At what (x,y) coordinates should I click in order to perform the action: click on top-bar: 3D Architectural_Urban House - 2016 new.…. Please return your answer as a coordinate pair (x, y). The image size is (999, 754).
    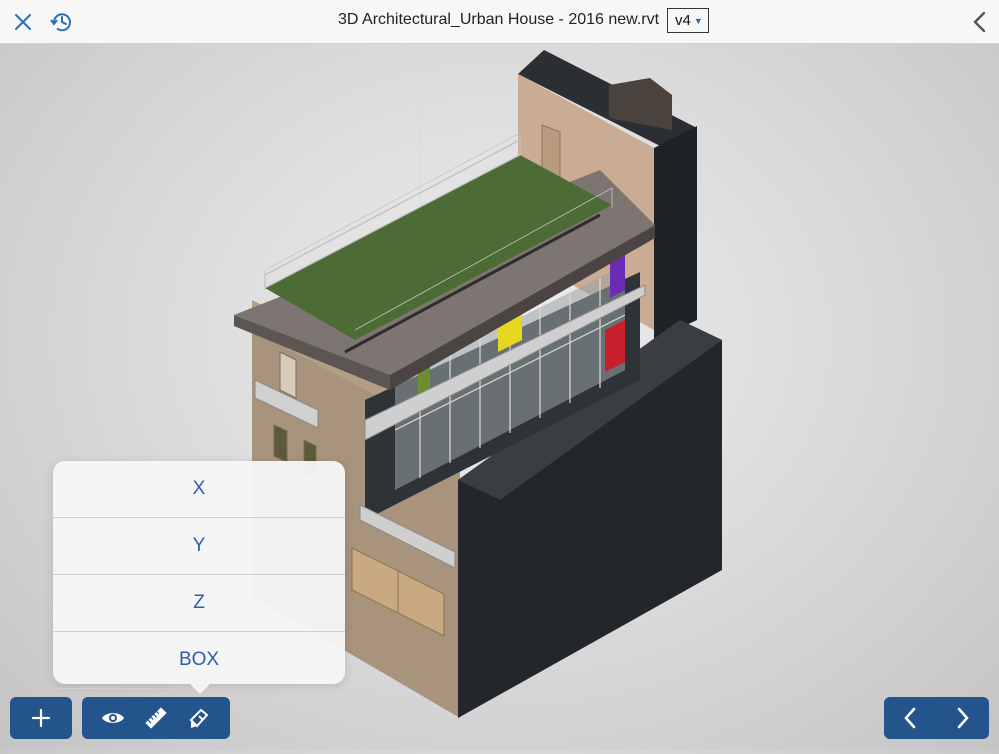
    Looking at the image, I should click on (499, 22).